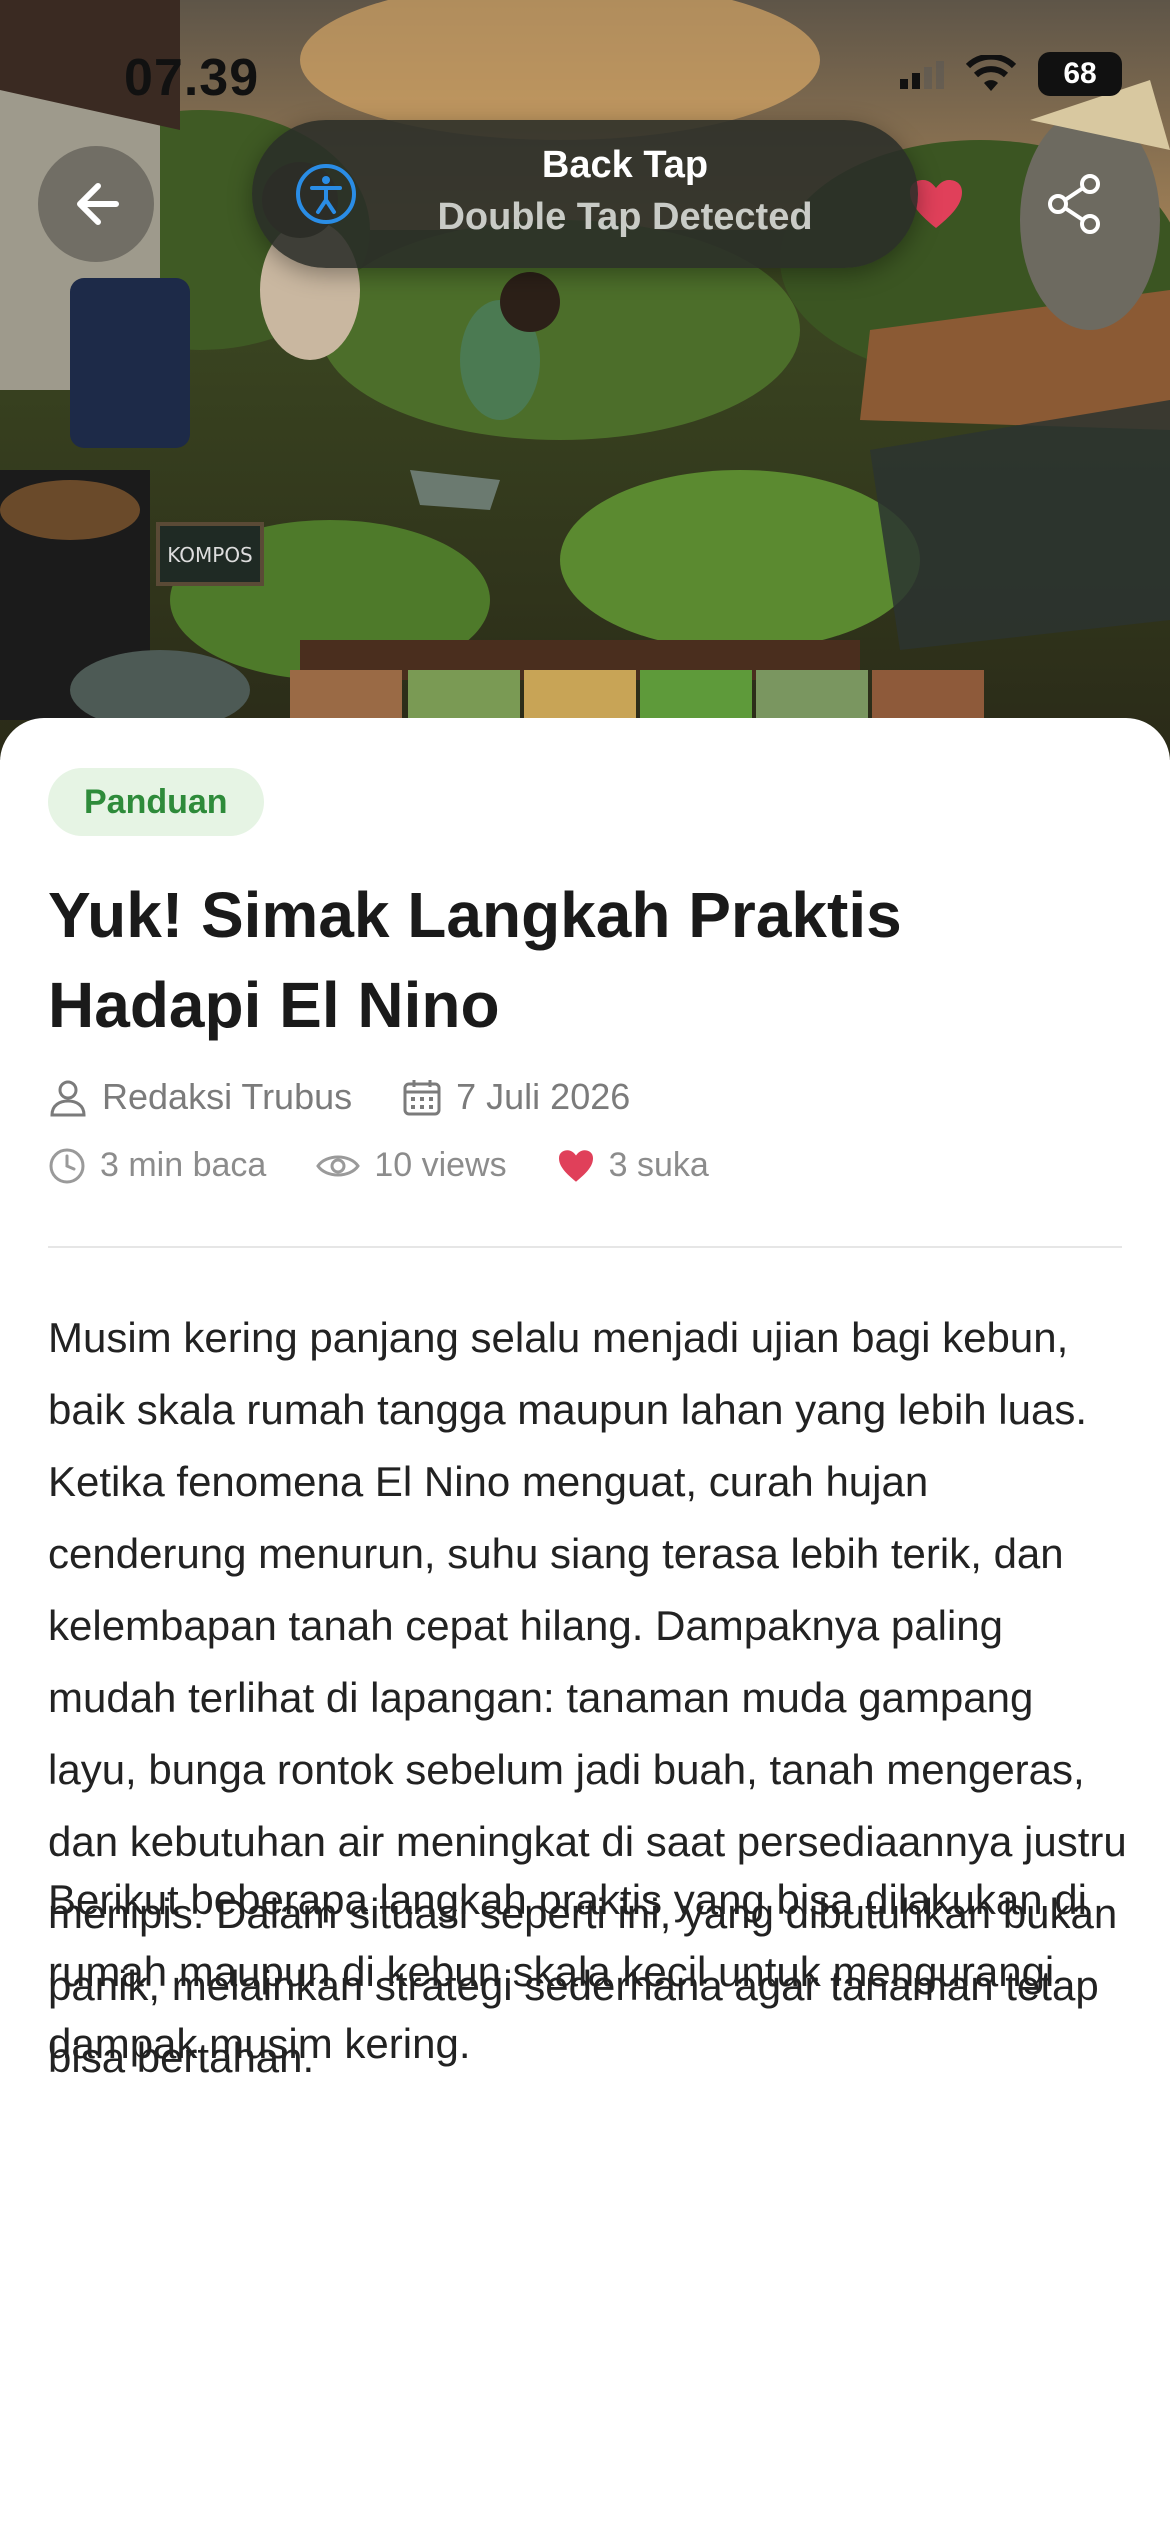 The image size is (1170, 2532). I want to click on status-icons: 68, so click(1011, 74).